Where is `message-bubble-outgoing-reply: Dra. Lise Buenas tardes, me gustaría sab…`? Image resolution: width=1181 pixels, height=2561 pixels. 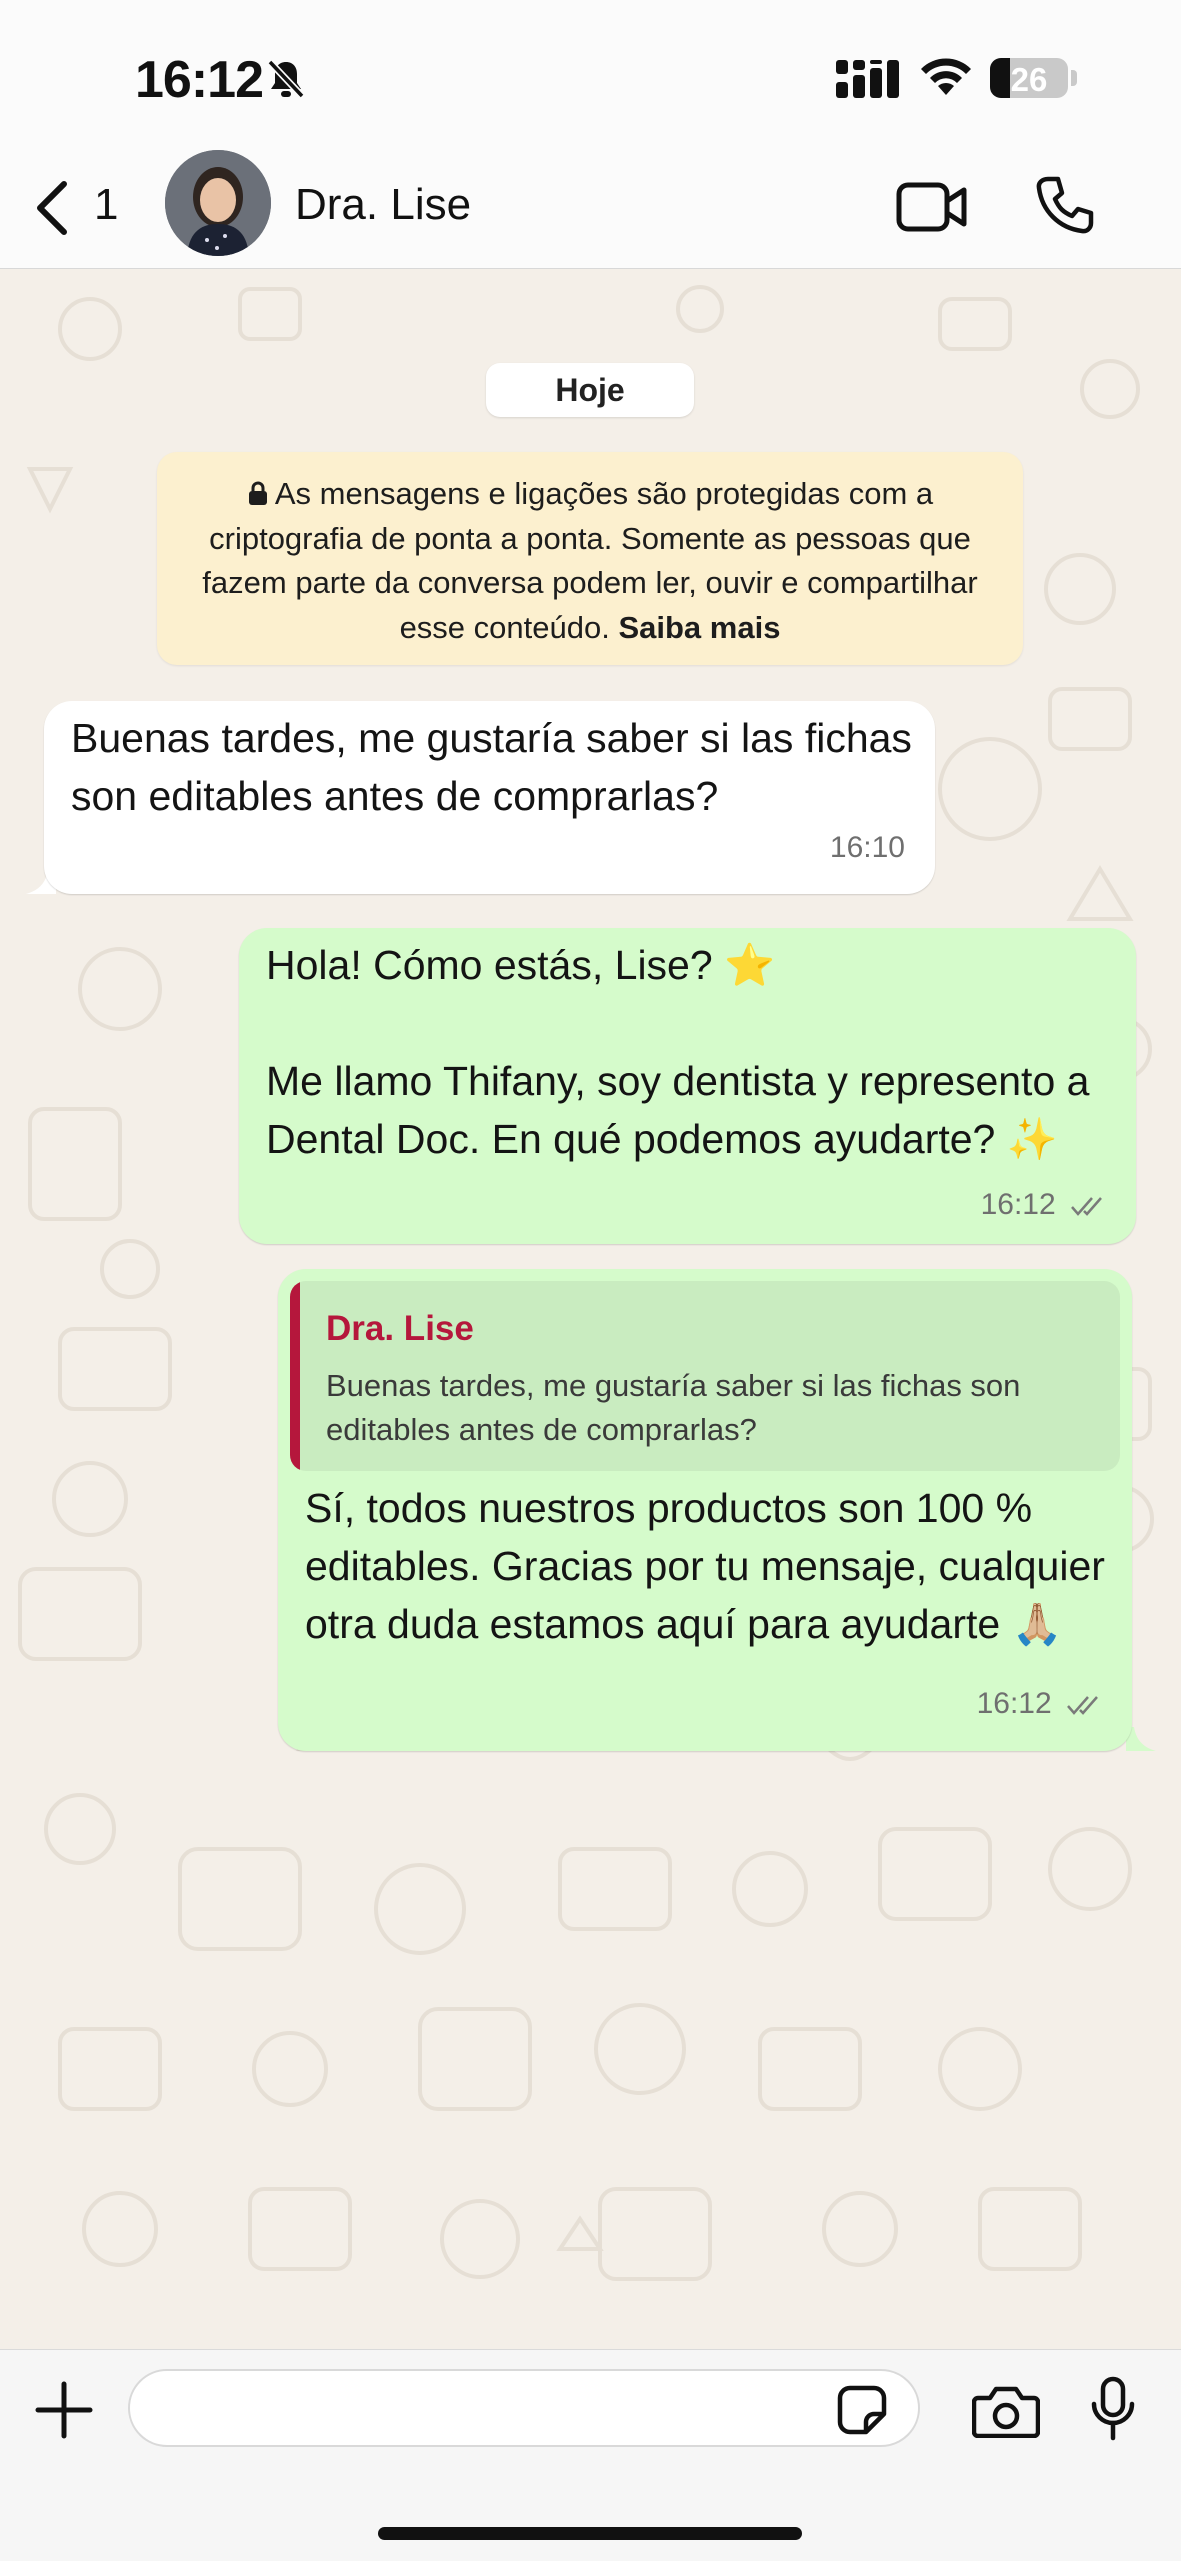 message-bubble-outgoing-reply: Dra. Lise Buenas tardes, me gustaría sab… is located at coordinates (705, 1510).